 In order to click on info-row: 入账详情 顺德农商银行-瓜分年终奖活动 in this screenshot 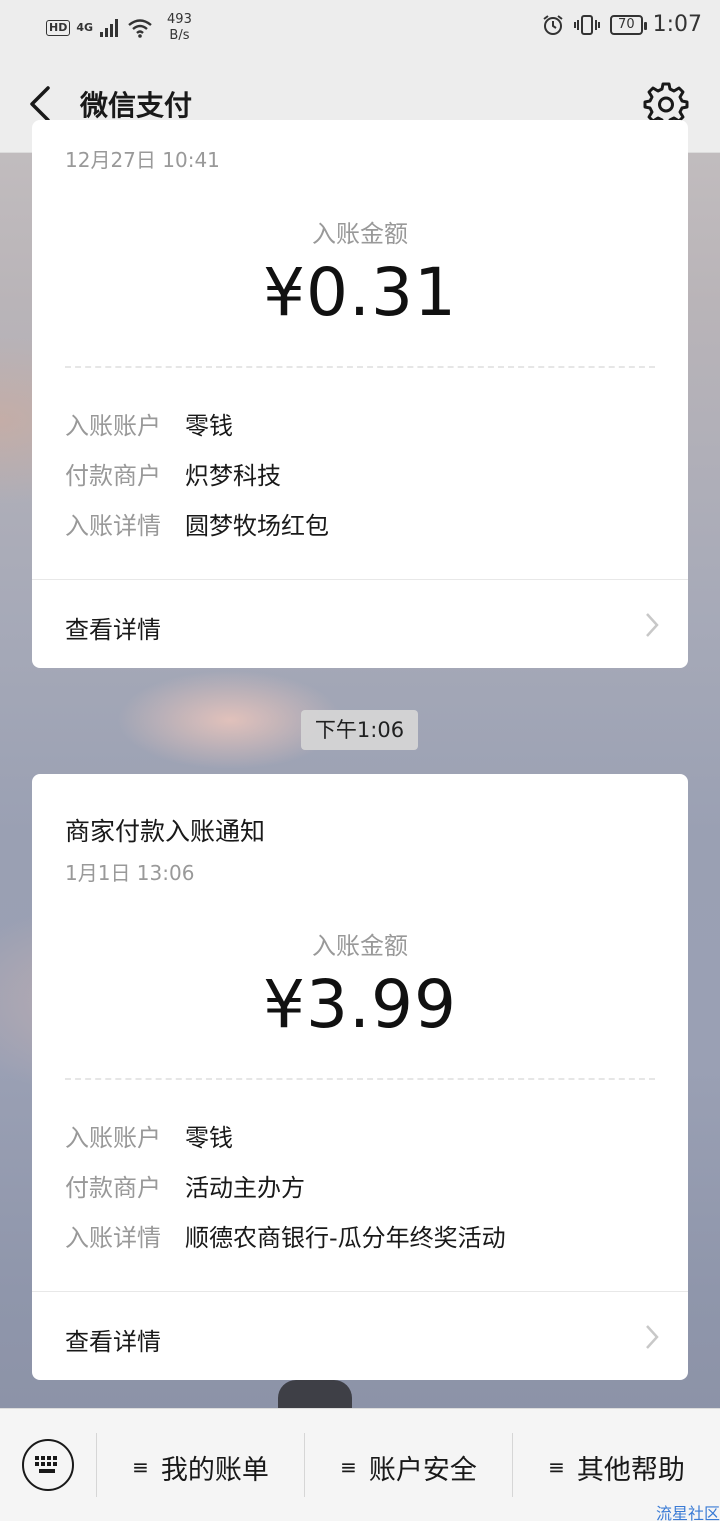, I will do `click(285, 1235)`.